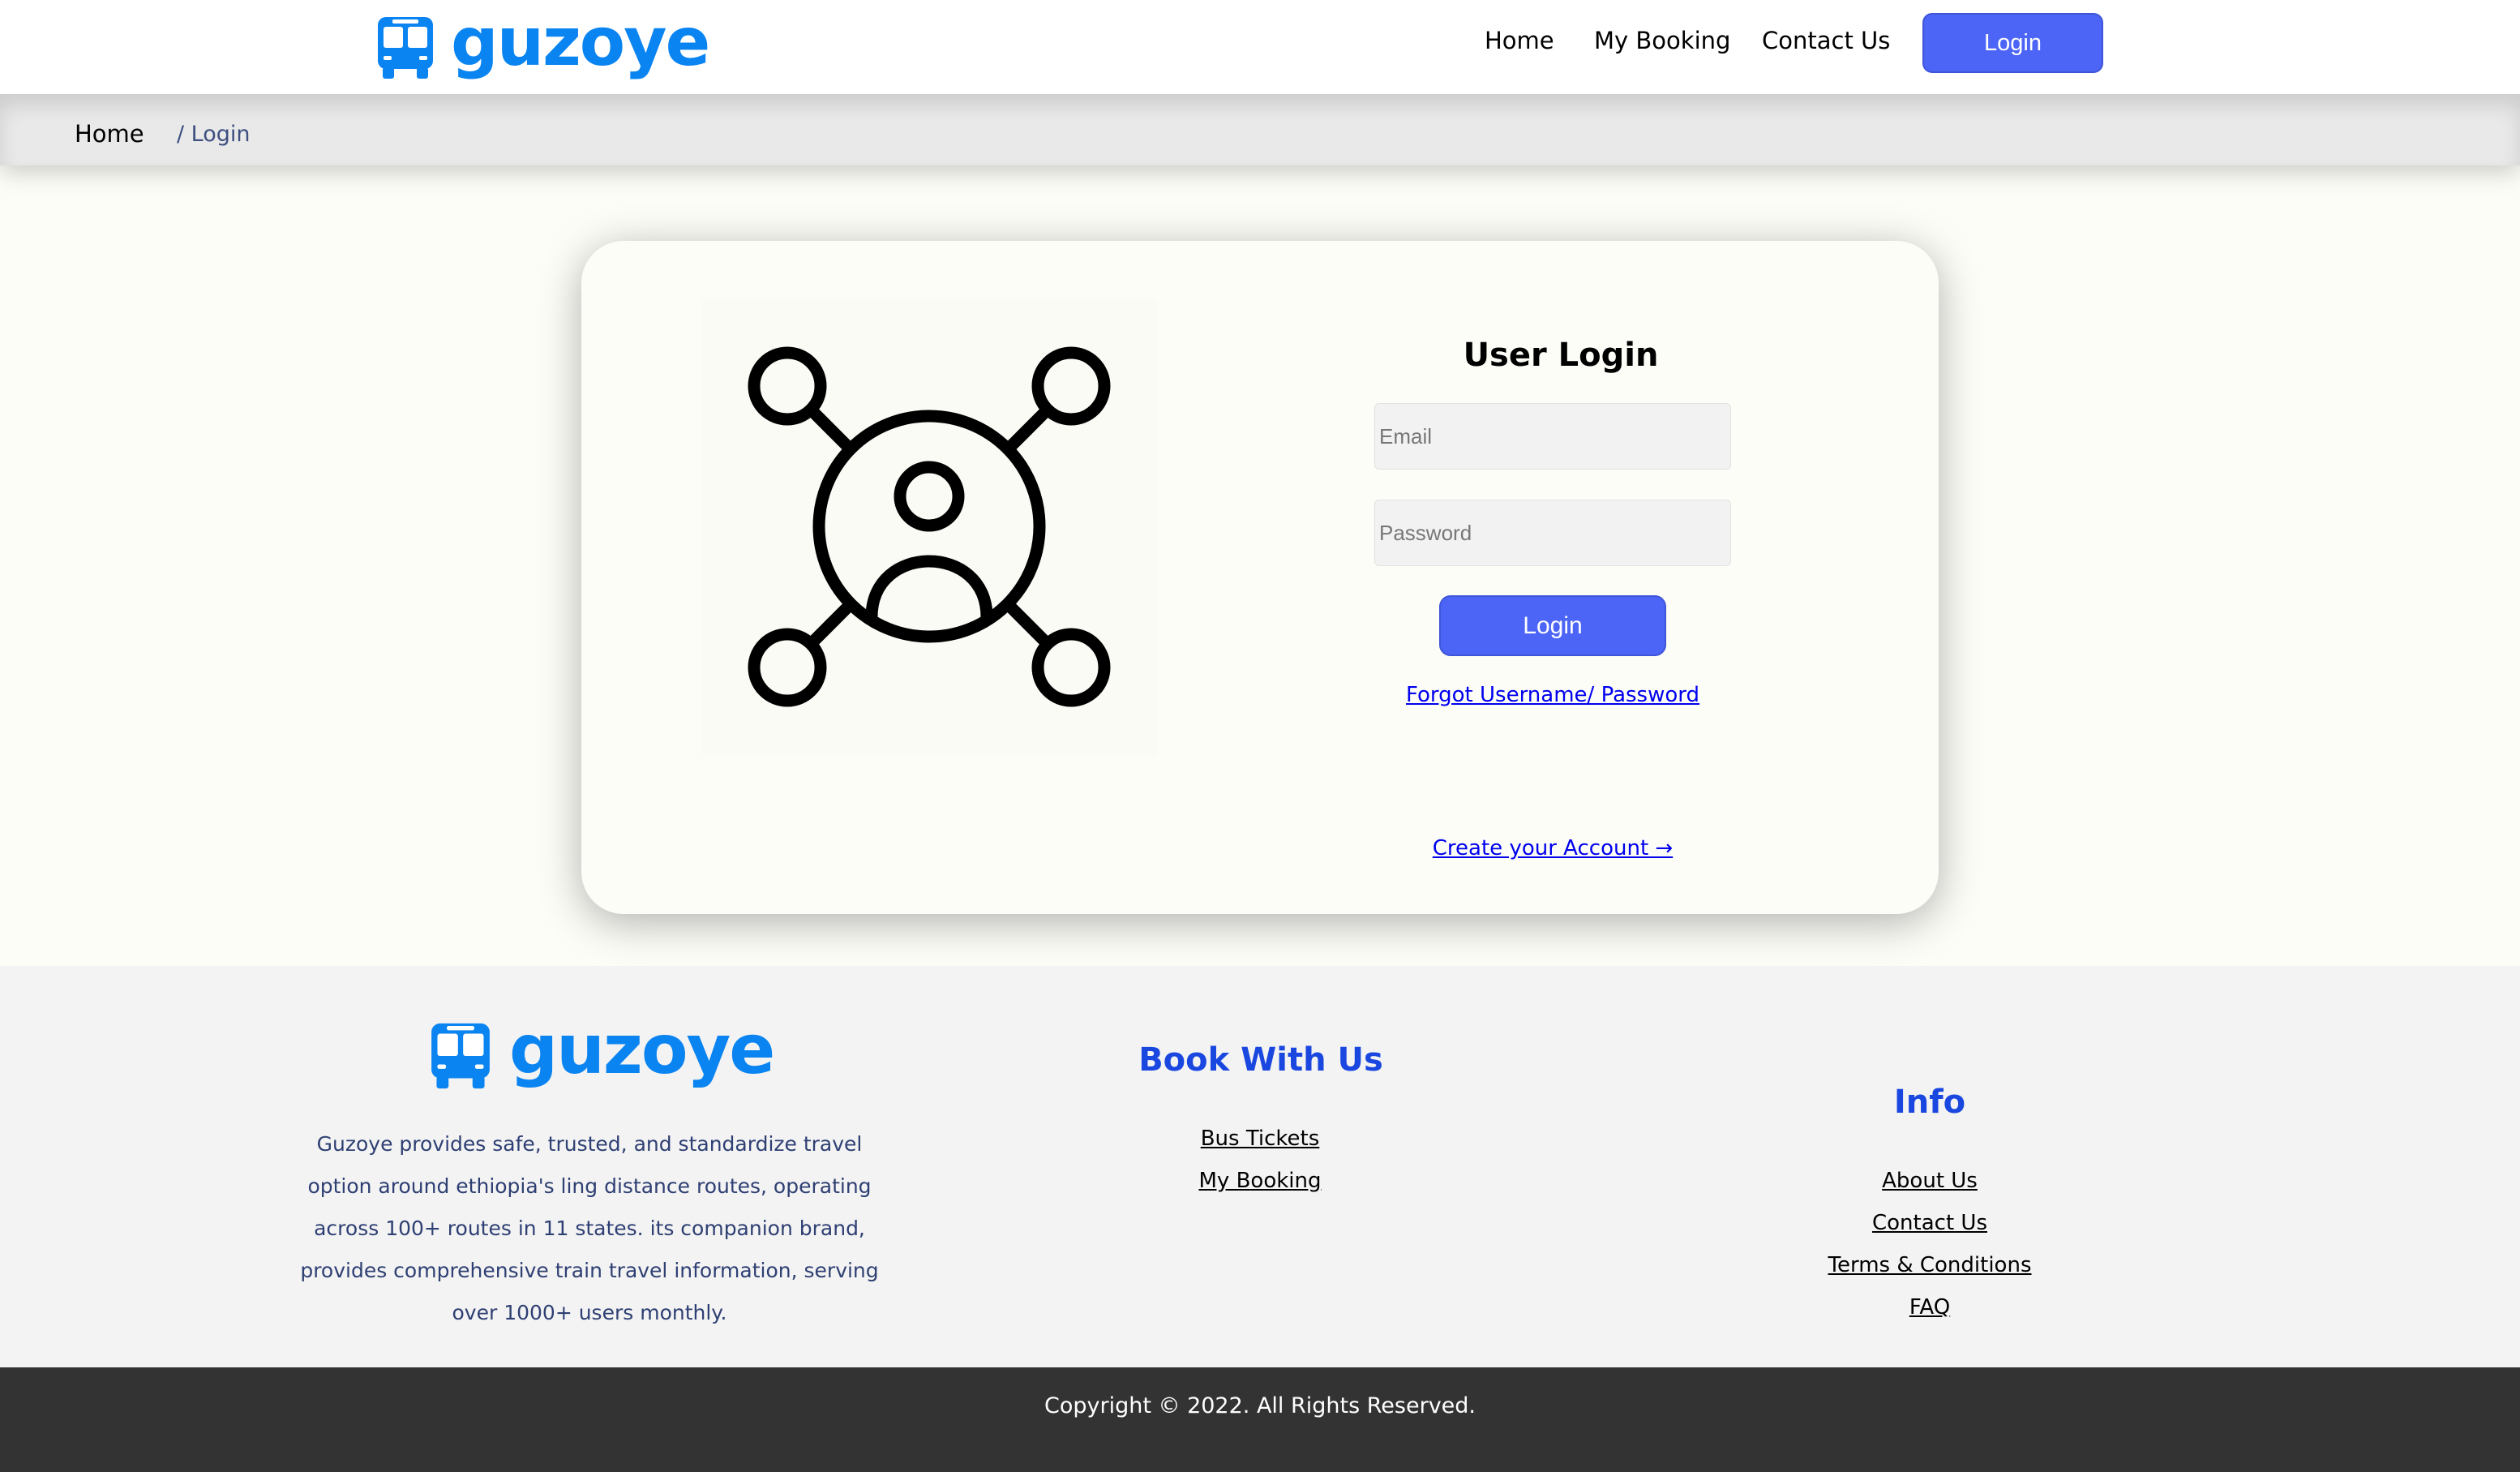 This screenshot has height=1472, width=2520. What do you see at coordinates (1662, 41) in the screenshot?
I see `nav-my-booking: My Booking` at bounding box center [1662, 41].